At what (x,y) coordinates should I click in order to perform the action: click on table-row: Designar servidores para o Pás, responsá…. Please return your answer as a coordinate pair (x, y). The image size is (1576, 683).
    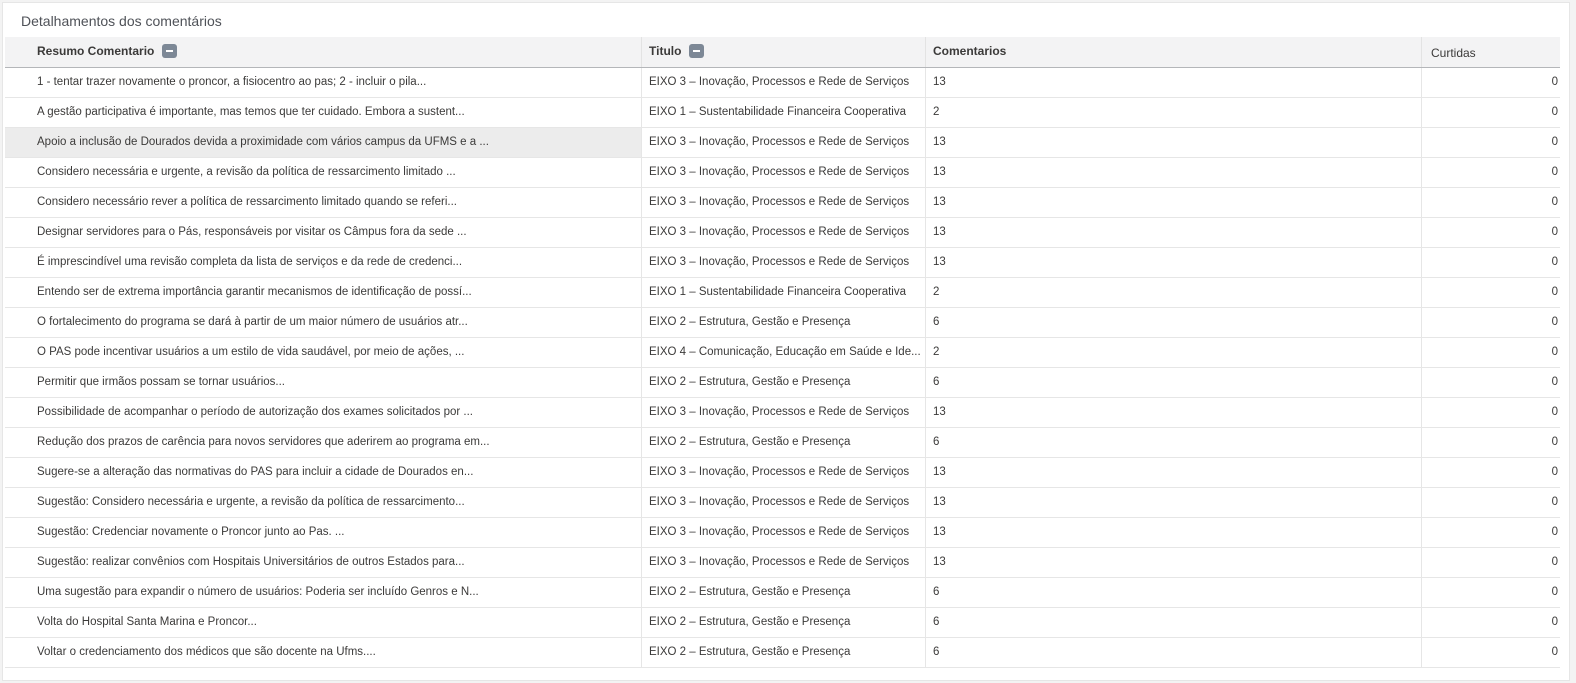
    Looking at the image, I should click on (782, 233).